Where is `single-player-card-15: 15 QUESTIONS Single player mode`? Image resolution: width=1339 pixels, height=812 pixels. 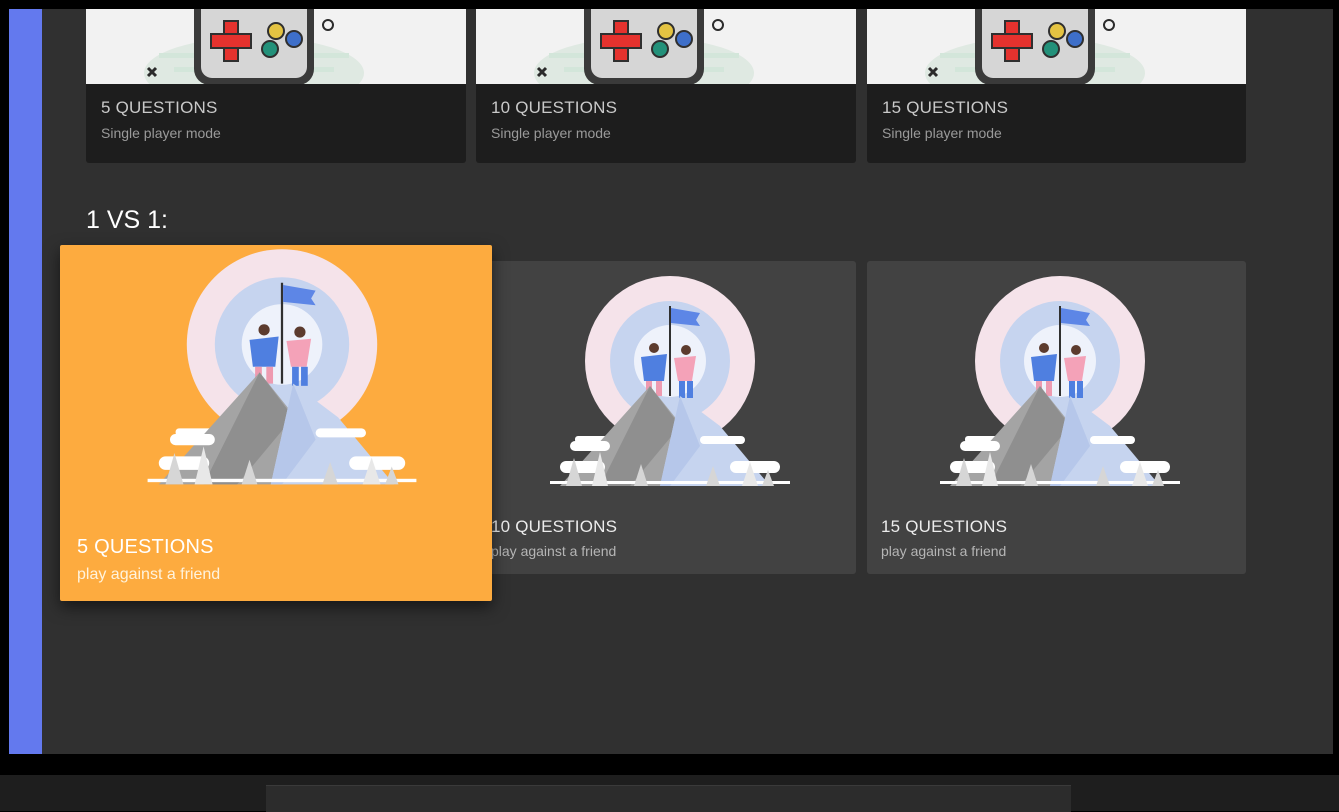 single-player-card-15: 15 QUESTIONS Single player mode is located at coordinates (1056, 86).